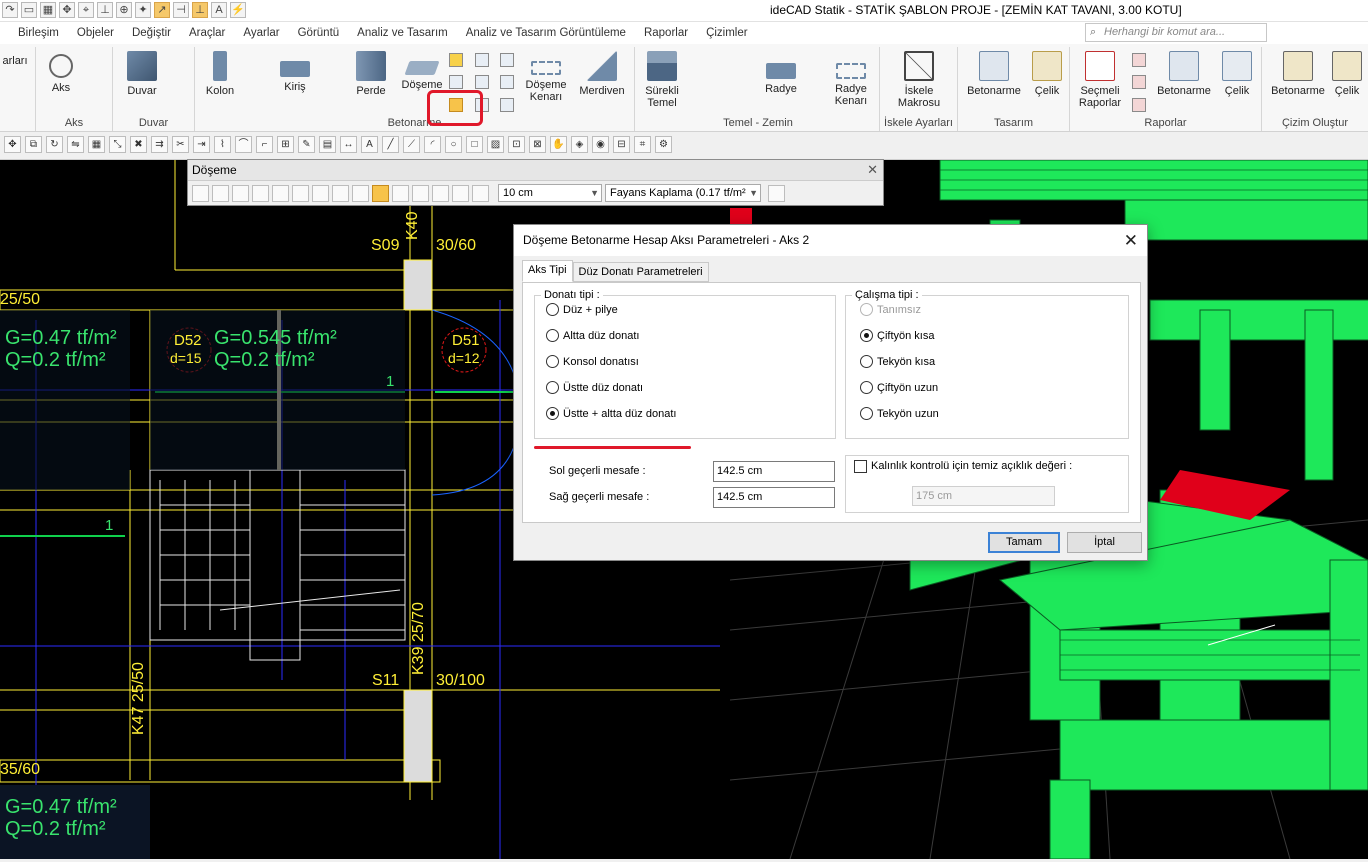  What do you see at coordinates (983, 496) in the screenshot?
I see `kalinlik-input: 175 cm` at bounding box center [983, 496].